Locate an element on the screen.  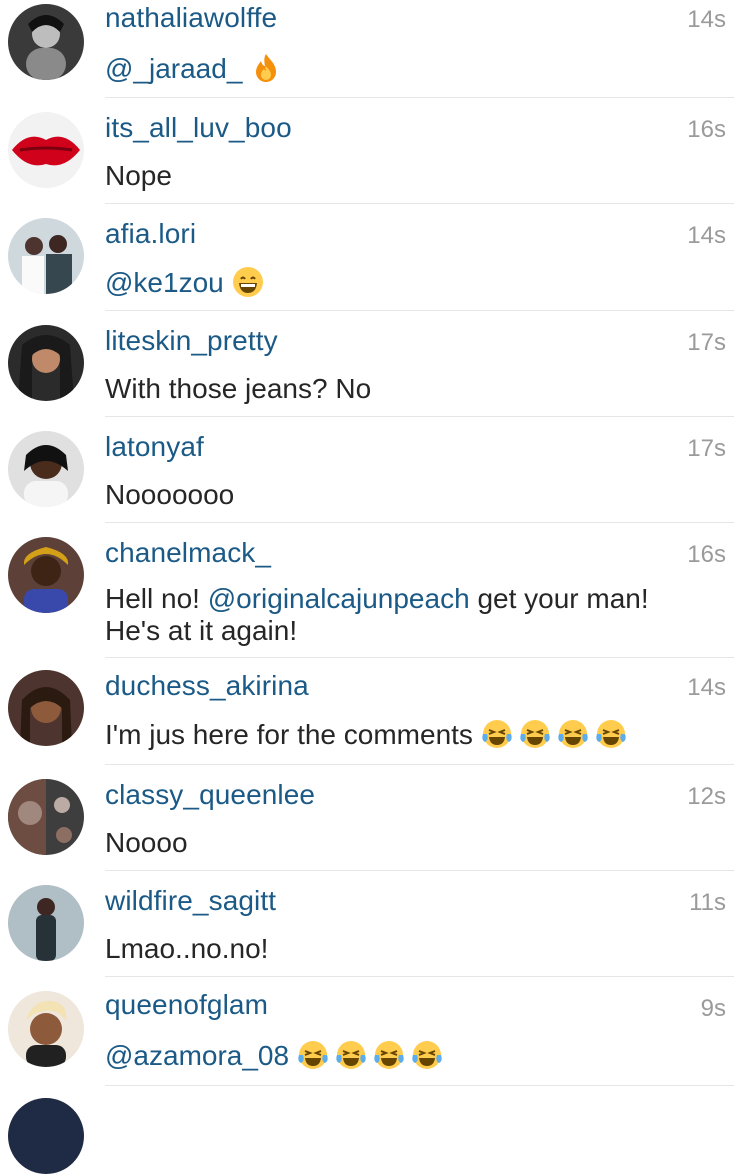
mention-link: @ke1zou is located at coordinates (164, 282).